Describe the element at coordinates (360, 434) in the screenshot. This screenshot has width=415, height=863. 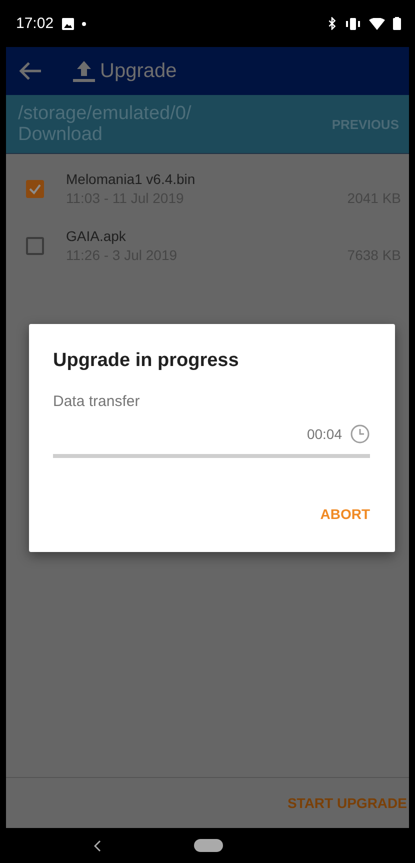
I see `clock-icon` at that location.